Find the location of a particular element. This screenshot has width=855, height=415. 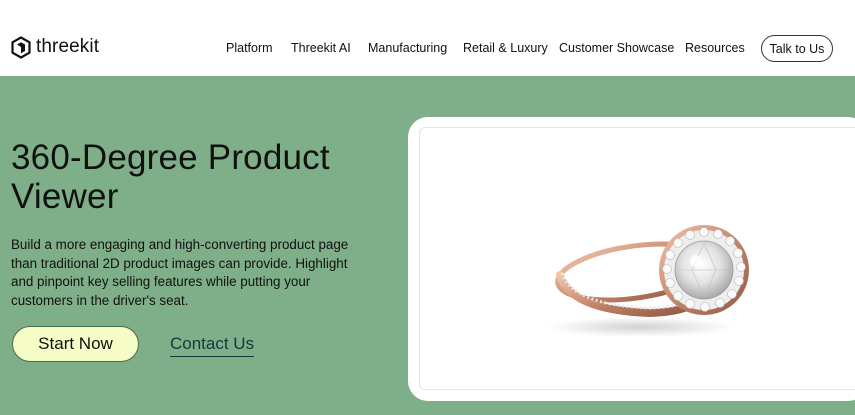

nav-item-manufacturing: Manufacturing is located at coordinates (407, 48).